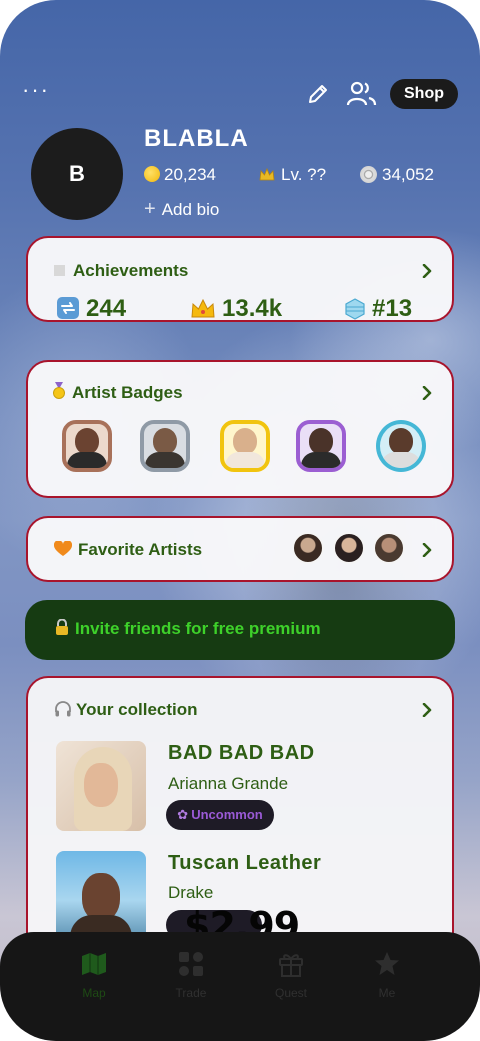 The height and width of the screenshot is (1041, 480). I want to click on achievements-title-text: Achievements, so click(131, 270).